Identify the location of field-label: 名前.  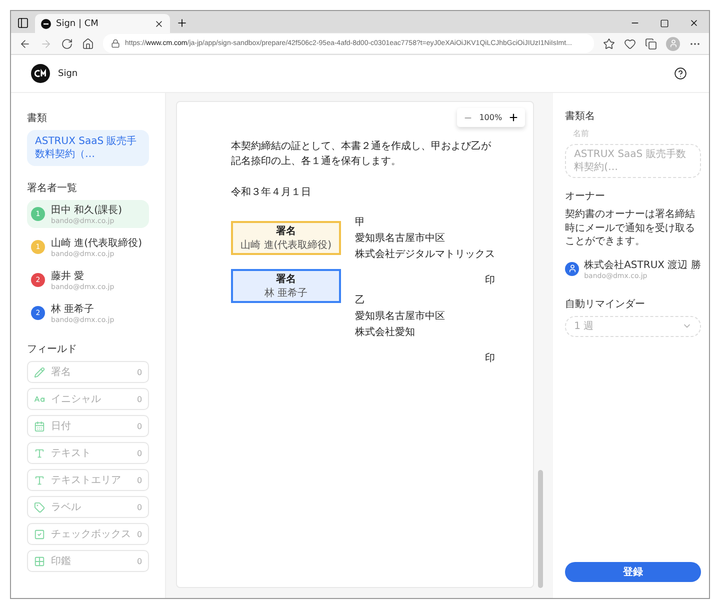
(581, 133).